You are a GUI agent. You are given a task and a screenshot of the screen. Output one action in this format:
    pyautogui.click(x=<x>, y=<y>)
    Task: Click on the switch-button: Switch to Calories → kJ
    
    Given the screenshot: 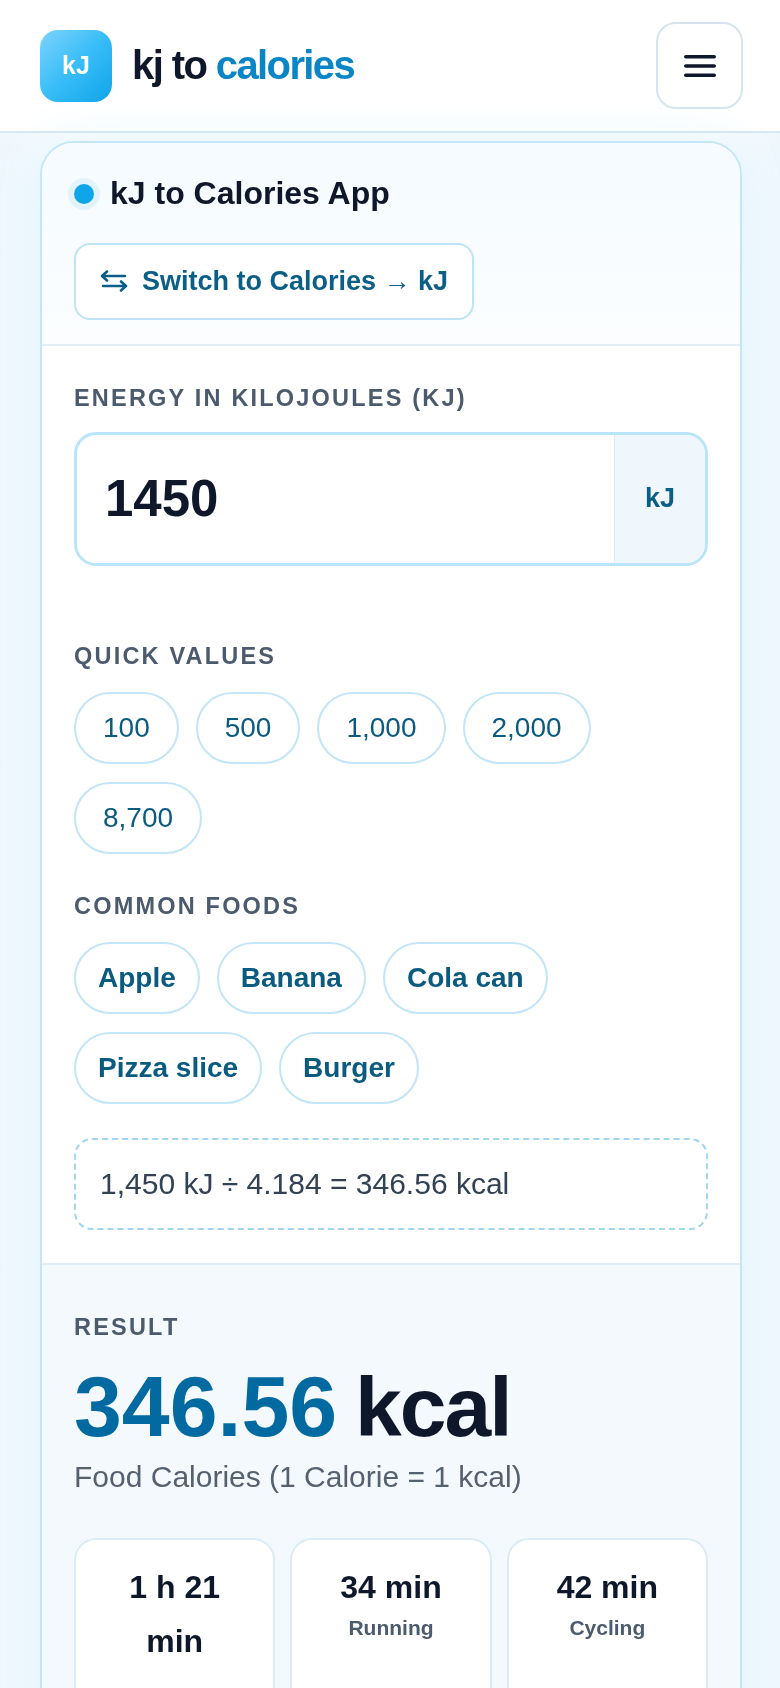 What is the action you would take?
    pyautogui.click(x=274, y=281)
    